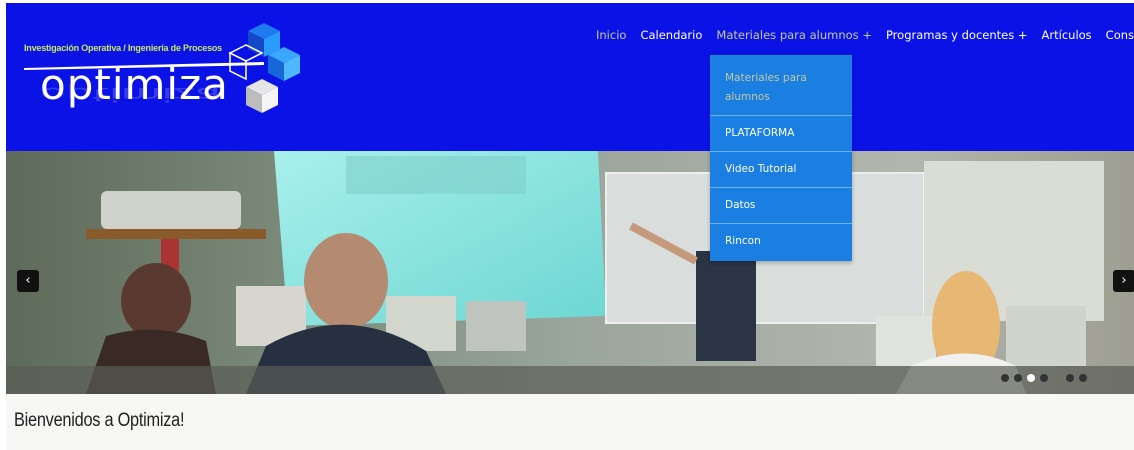  I want to click on welcome-section: Bienvenidos a Optimiza!, so click(570, 422).